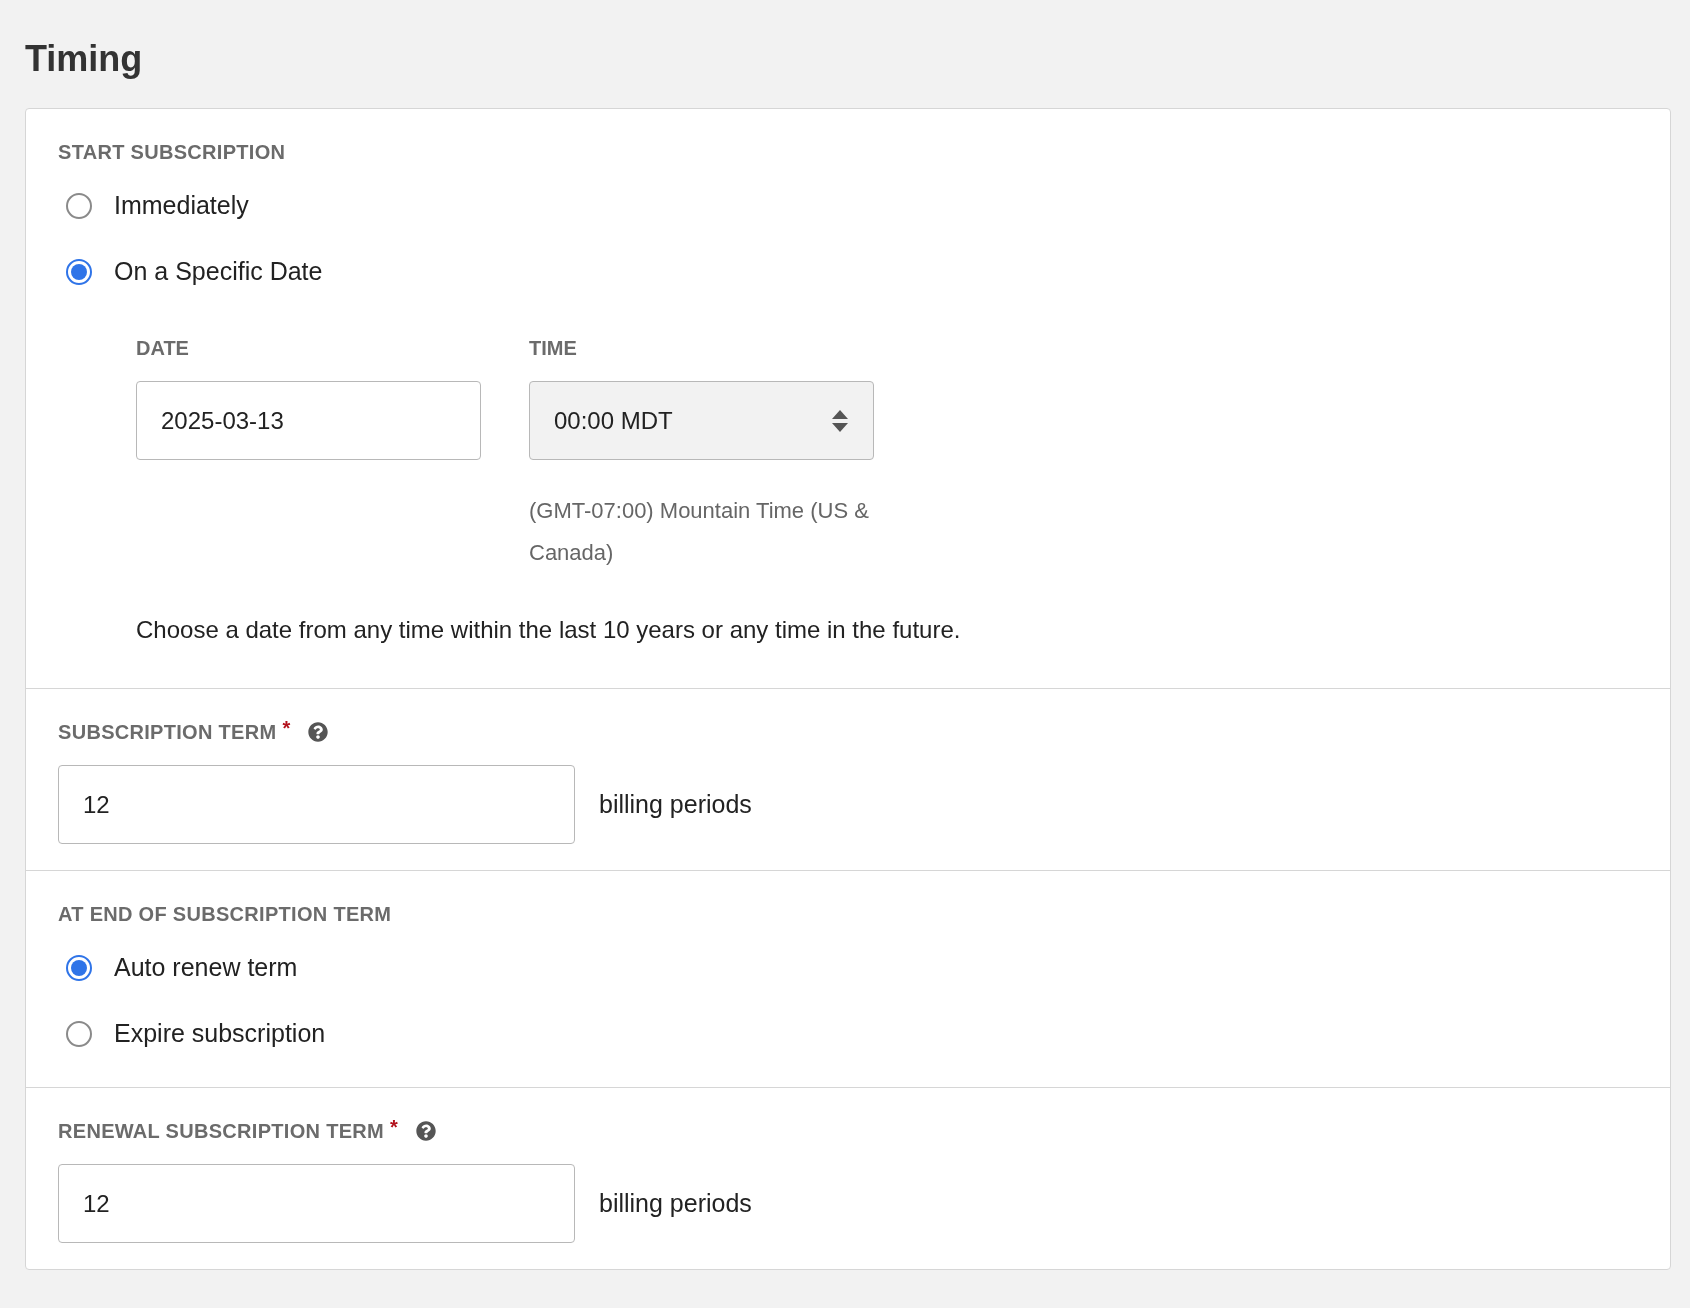 The height and width of the screenshot is (1308, 1690). Describe the element at coordinates (221, 1131) in the screenshot. I see `section-label: RENEWAL SUBSCRIPTION TERM` at that location.